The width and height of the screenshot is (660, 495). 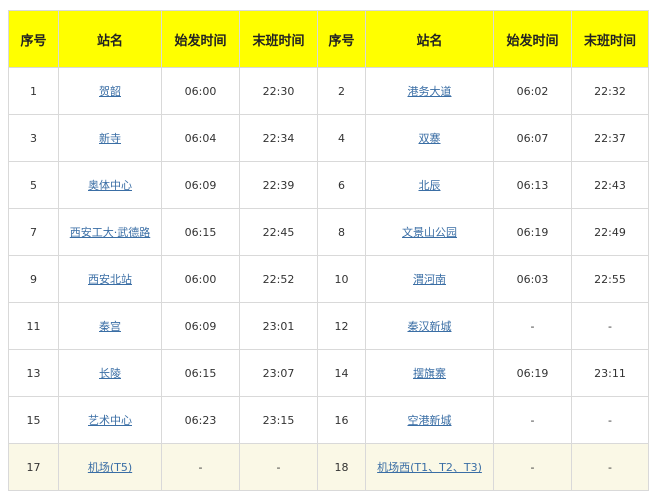 I want to click on station-link: 文景山公园, so click(x=429, y=232).